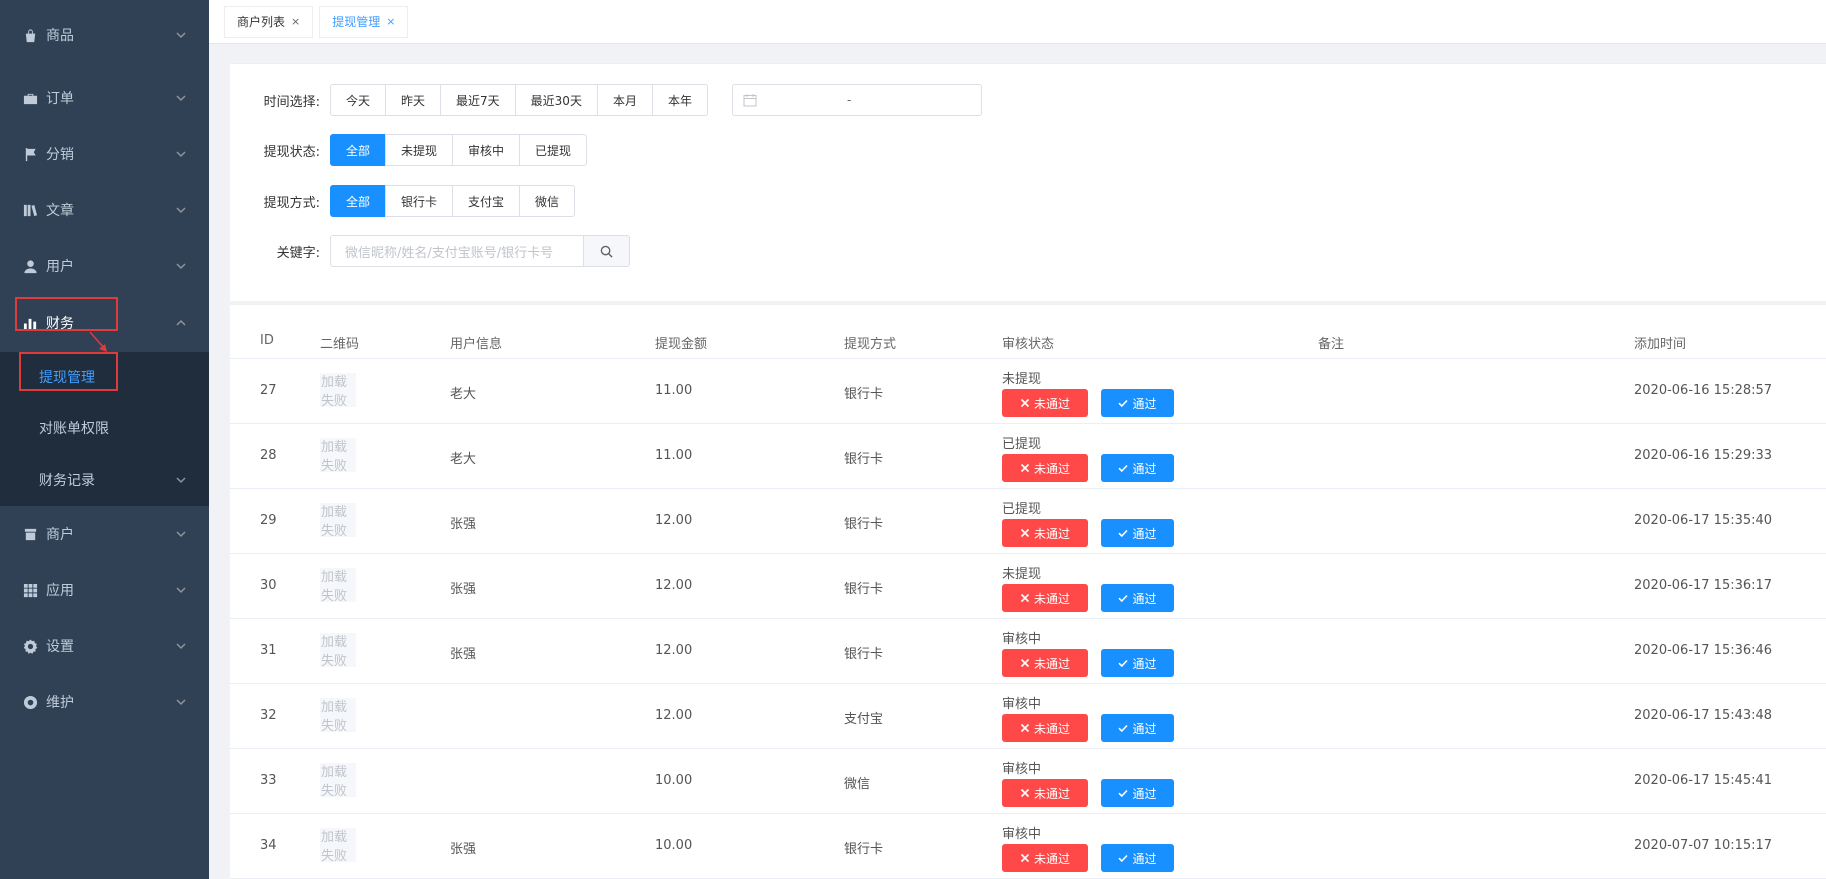 The width and height of the screenshot is (1826, 879). I want to click on col-header-user: 用户信息, so click(476, 344).